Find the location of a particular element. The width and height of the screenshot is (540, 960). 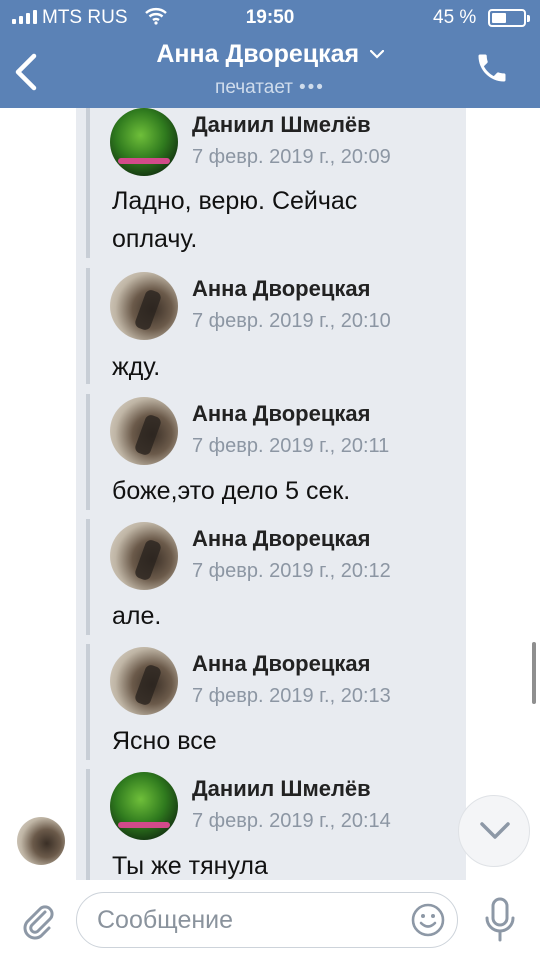

phone-icon is located at coordinates (492, 68).